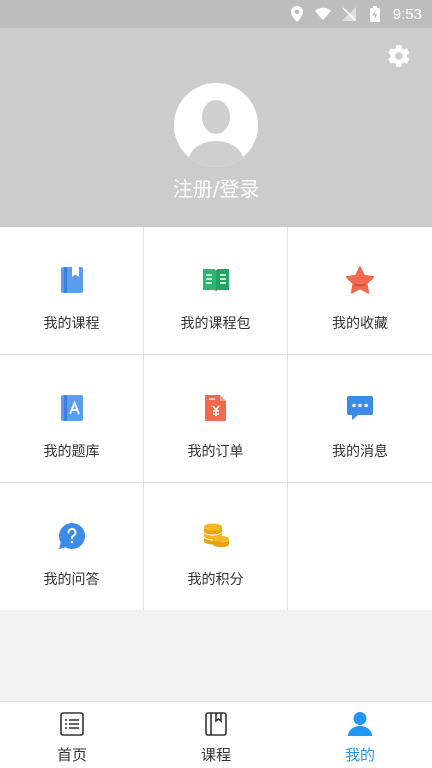 This screenshot has width=432, height=768. What do you see at coordinates (216, 14) in the screenshot?
I see `status-bar: 9:53` at bounding box center [216, 14].